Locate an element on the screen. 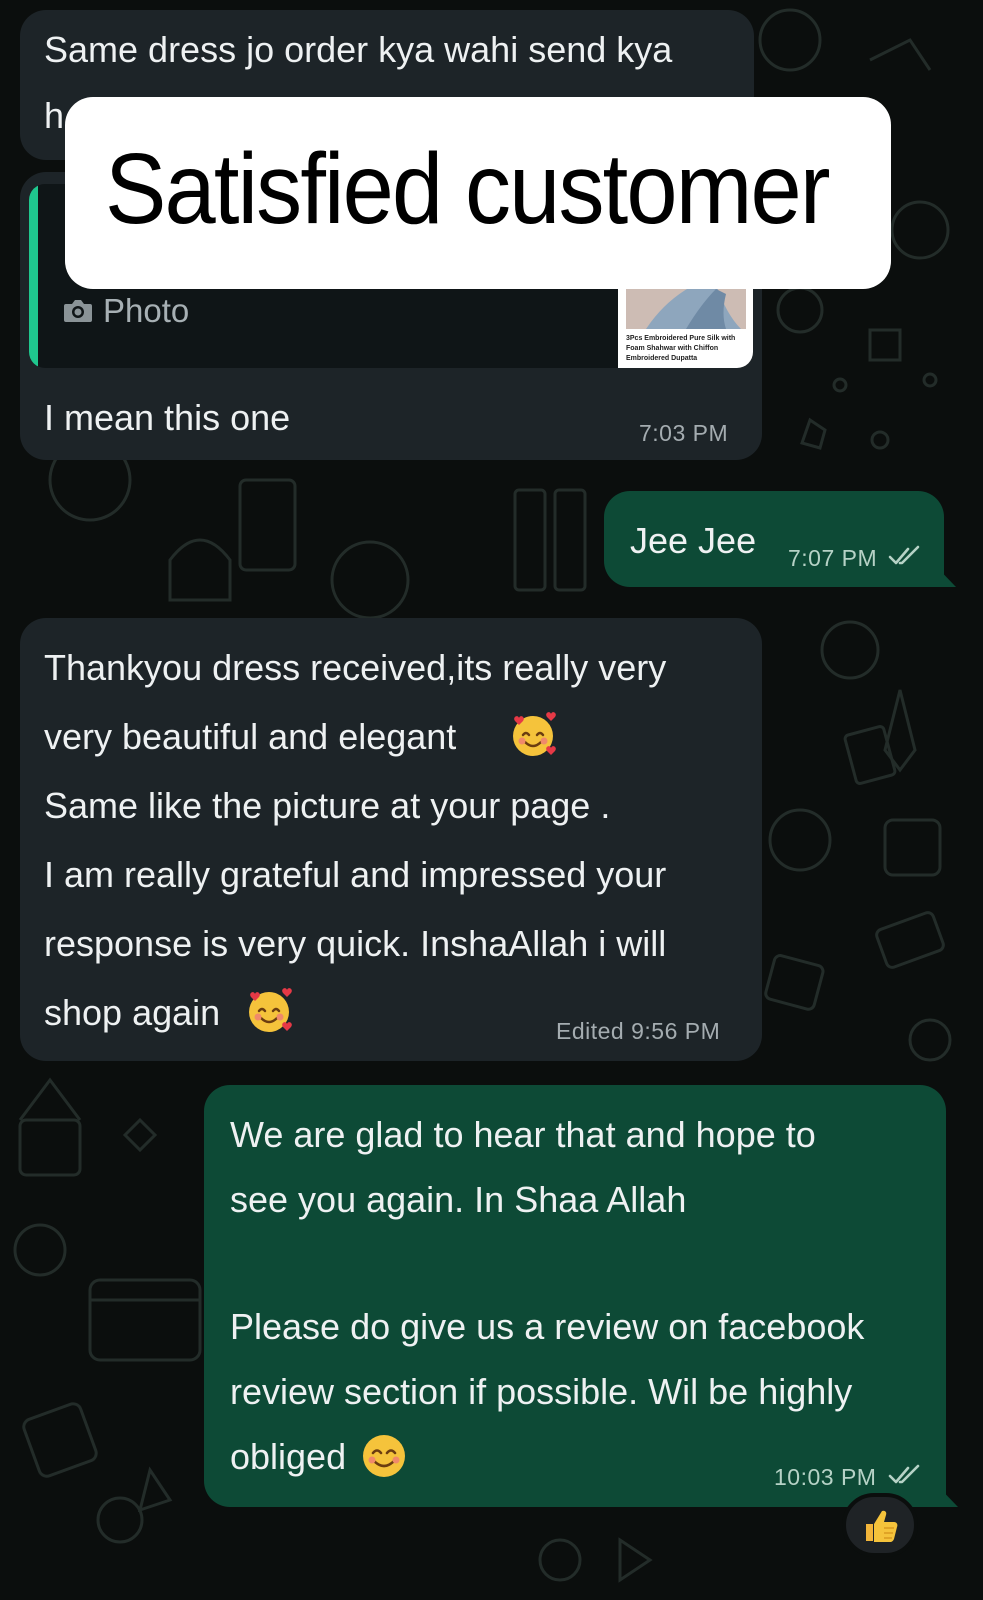  thumbs-up-emoji is located at coordinates (882, 1526).